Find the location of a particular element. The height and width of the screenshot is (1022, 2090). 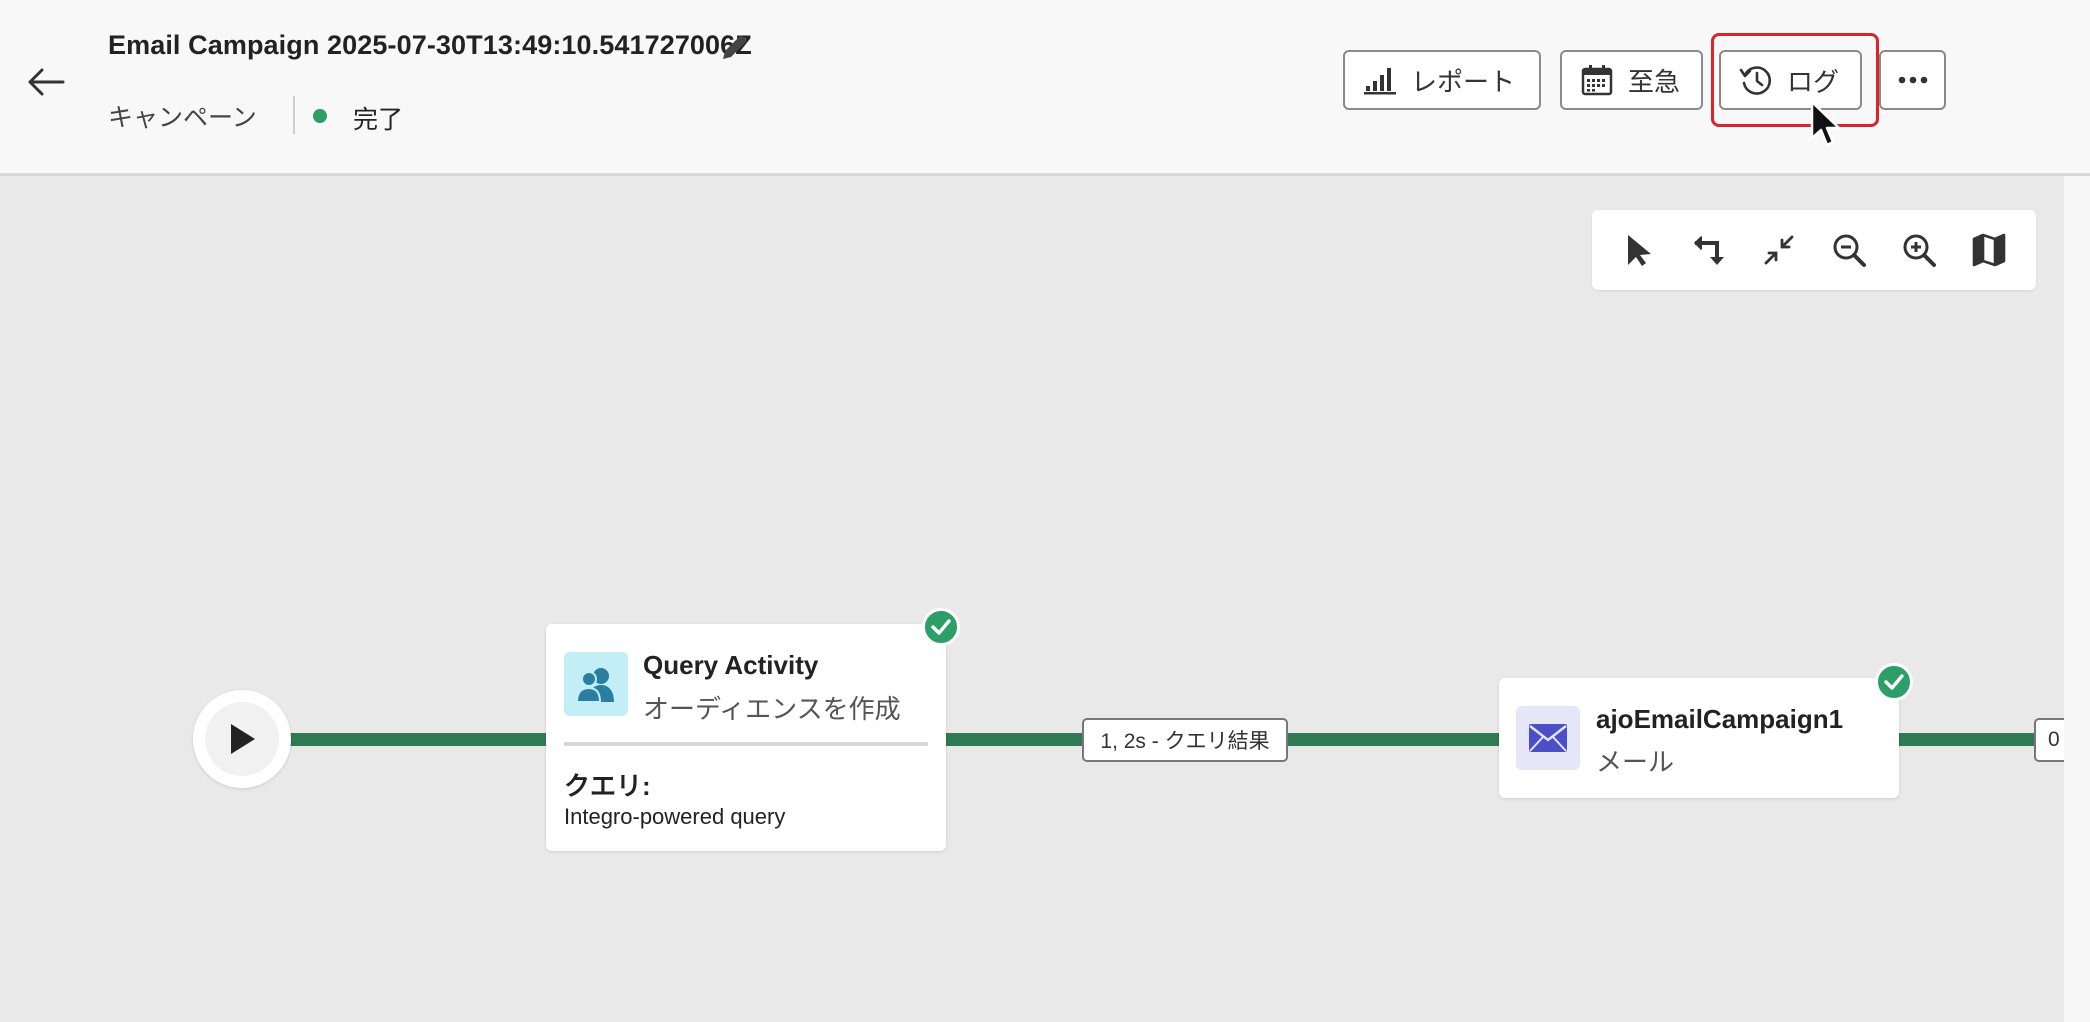

schedule-button: 至急 is located at coordinates (1631, 80).